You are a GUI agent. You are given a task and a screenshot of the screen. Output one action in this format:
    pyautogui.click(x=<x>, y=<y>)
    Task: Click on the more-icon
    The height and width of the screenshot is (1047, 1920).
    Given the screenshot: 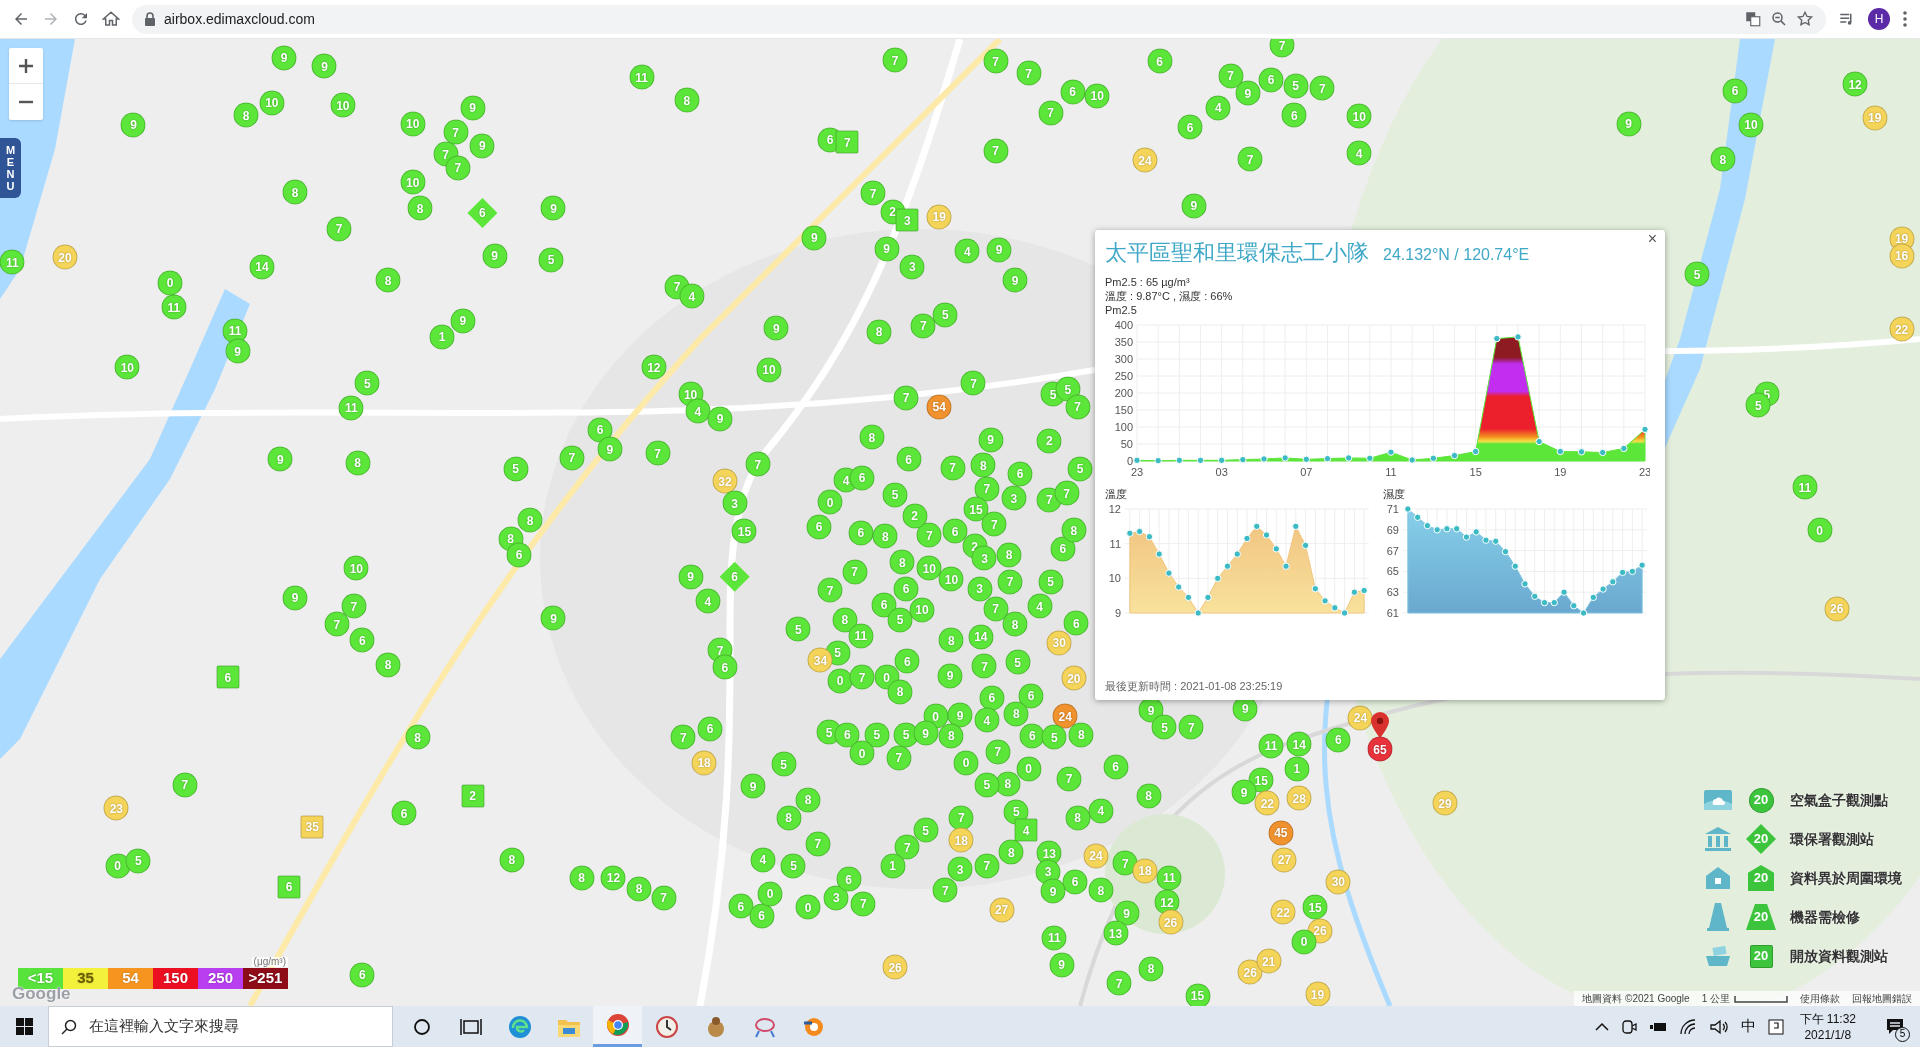 What is the action you would take?
    pyautogui.click(x=1905, y=19)
    